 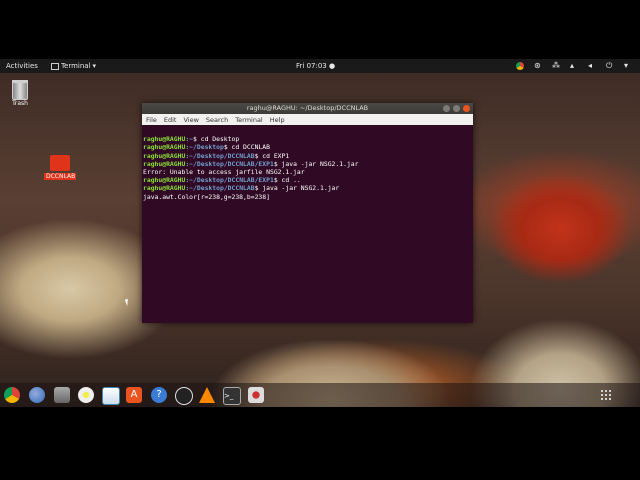 What do you see at coordinates (248, 120) in the screenshot?
I see `menu-terminal: Terminal` at bounding box center [248, 120].